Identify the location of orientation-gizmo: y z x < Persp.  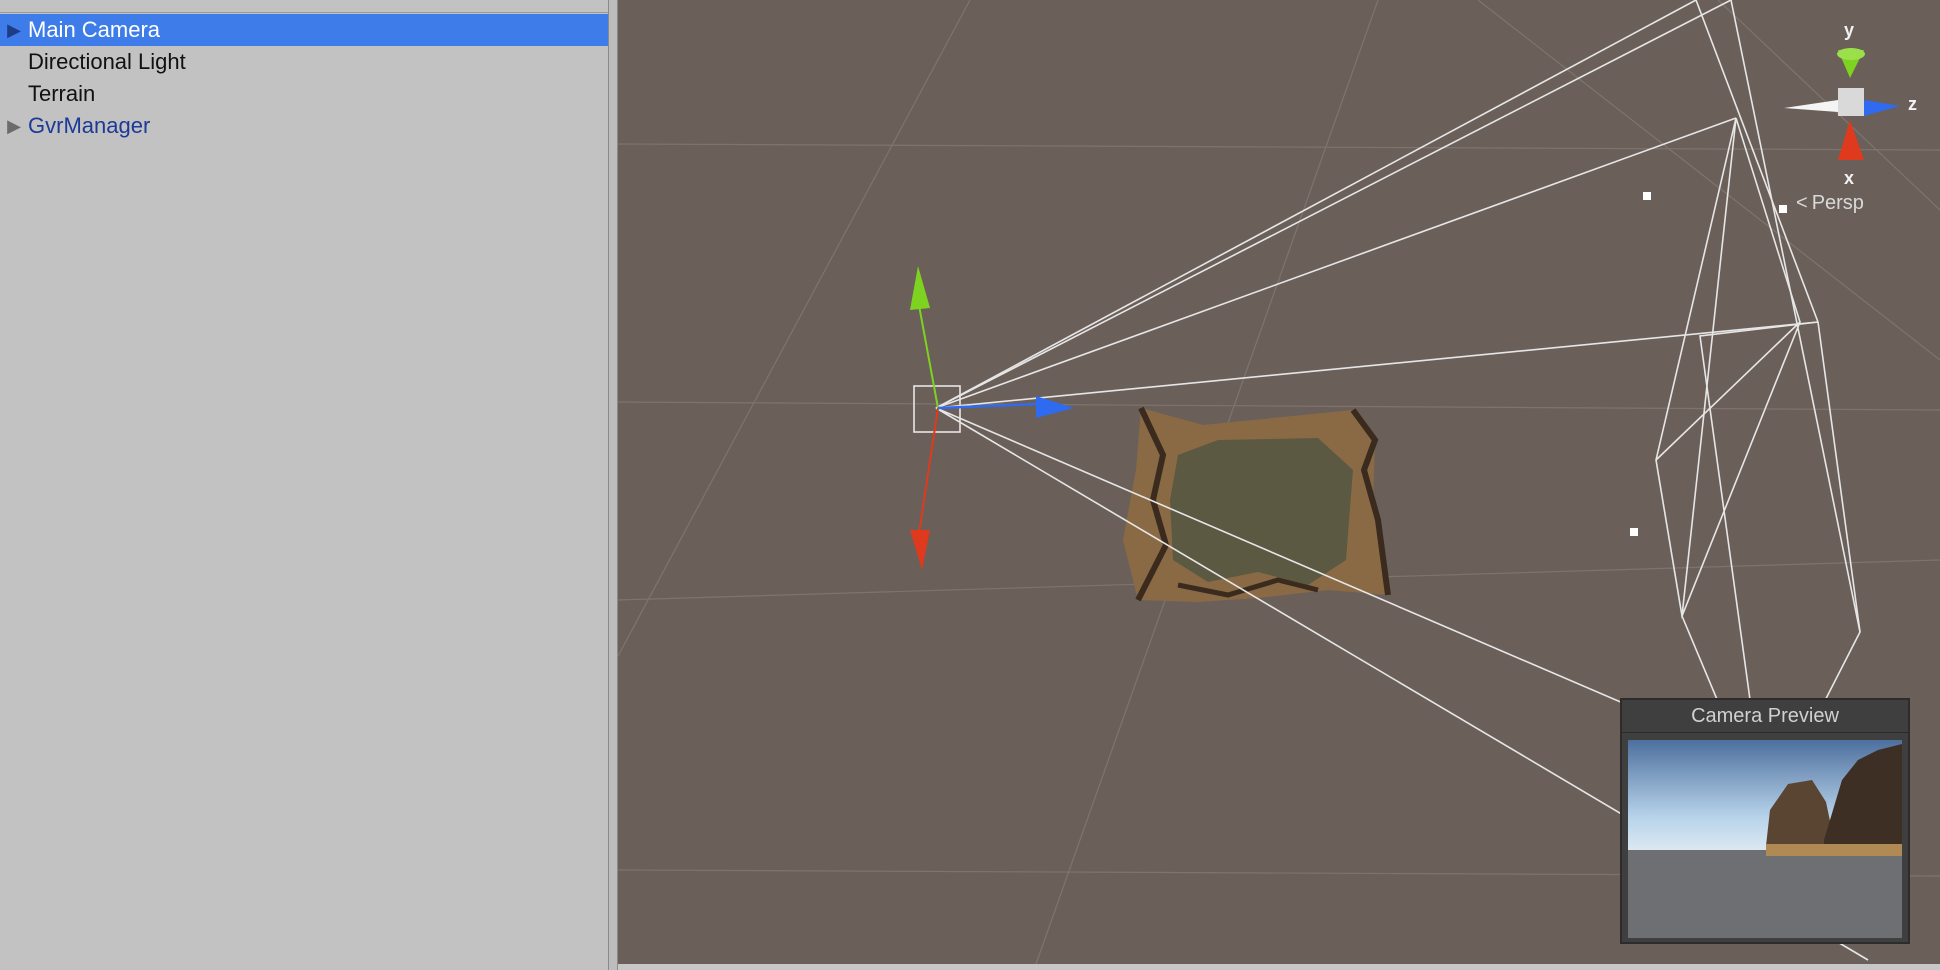
(1851, 120).